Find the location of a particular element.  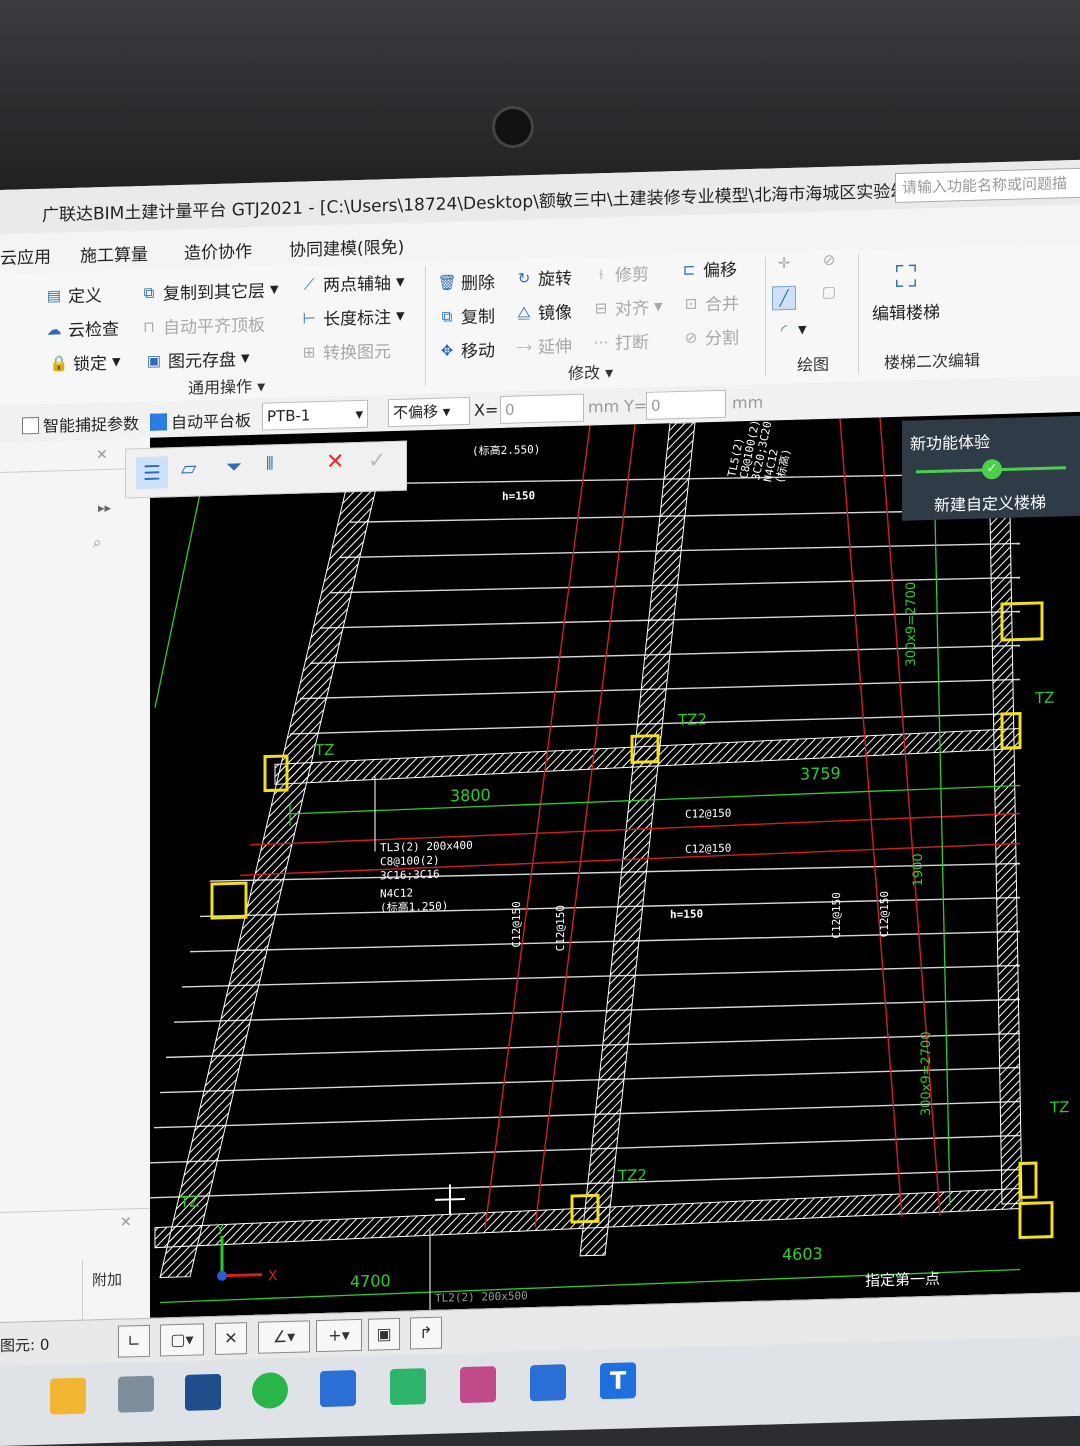

rectangle-icon: ▢ is located at coordinates (829, 292).